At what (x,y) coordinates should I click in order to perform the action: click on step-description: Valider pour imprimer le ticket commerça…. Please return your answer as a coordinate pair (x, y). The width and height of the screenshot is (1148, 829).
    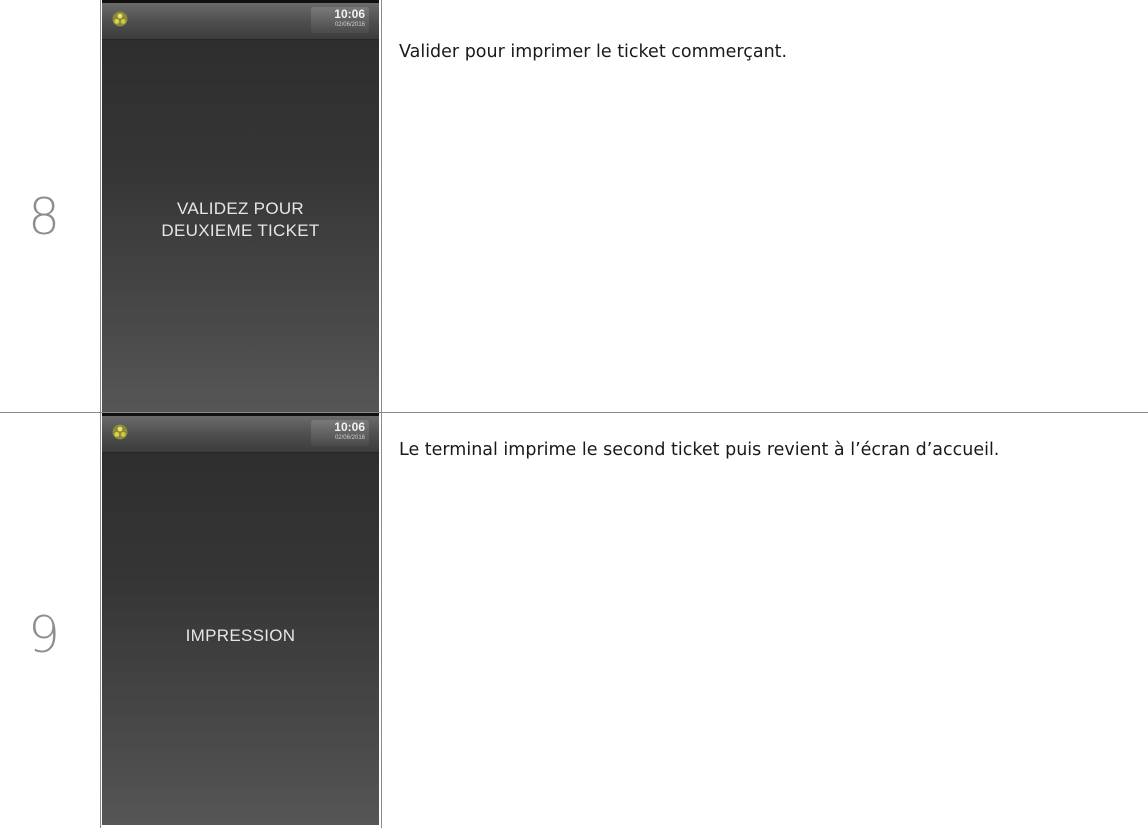
    Looking at the image, I should click on (593, 52).